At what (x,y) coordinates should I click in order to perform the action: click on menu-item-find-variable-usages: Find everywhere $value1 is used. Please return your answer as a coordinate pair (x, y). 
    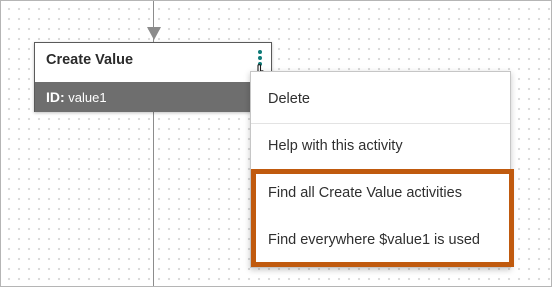
    Looking at the image, I should click on (380, 240).